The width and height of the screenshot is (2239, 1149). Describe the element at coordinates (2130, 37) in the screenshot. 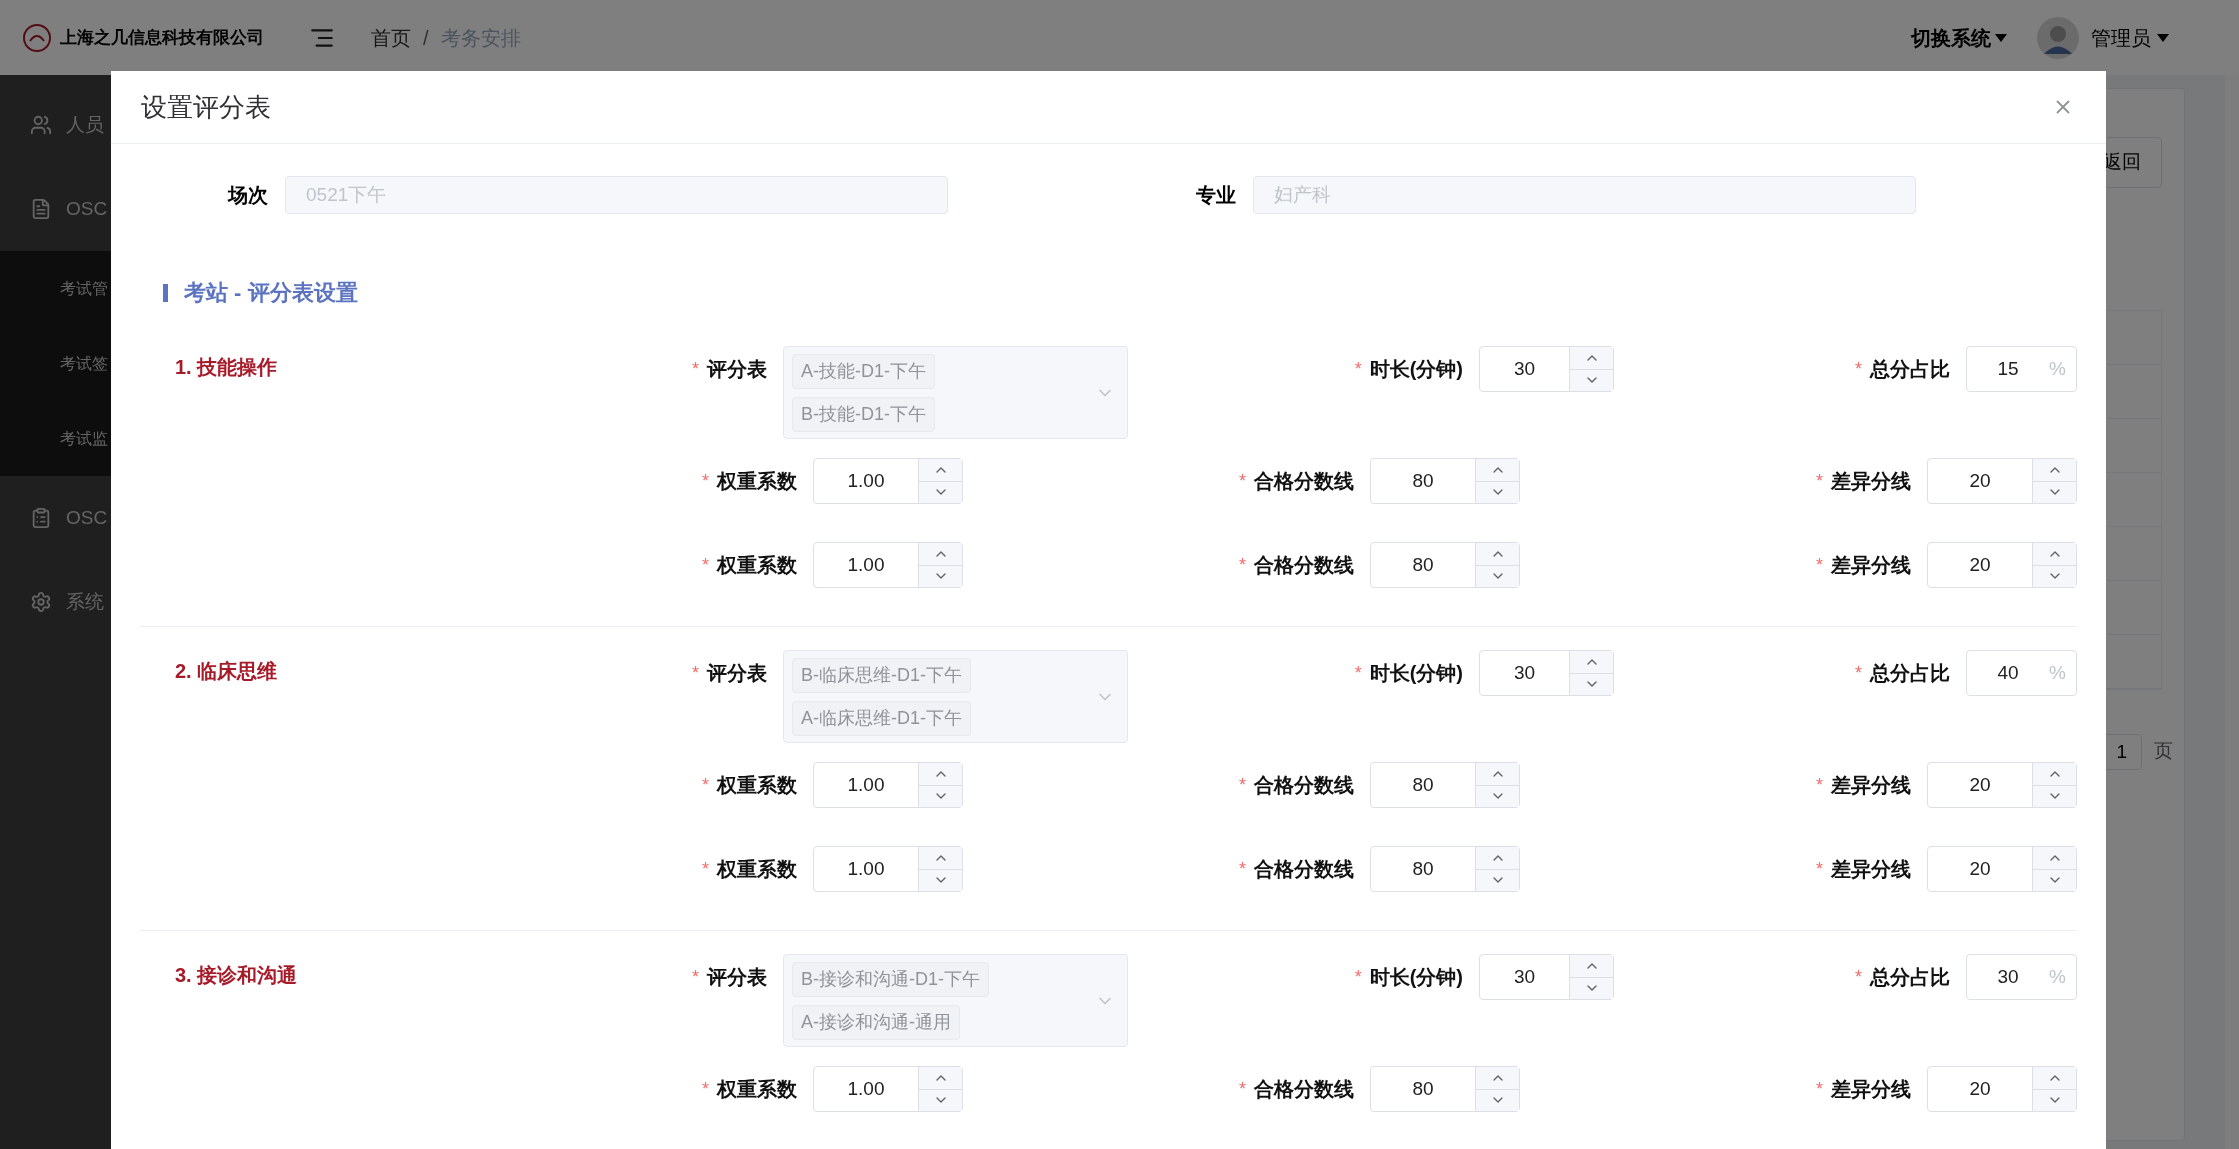

I see `user-menu: 管理员` at that location.